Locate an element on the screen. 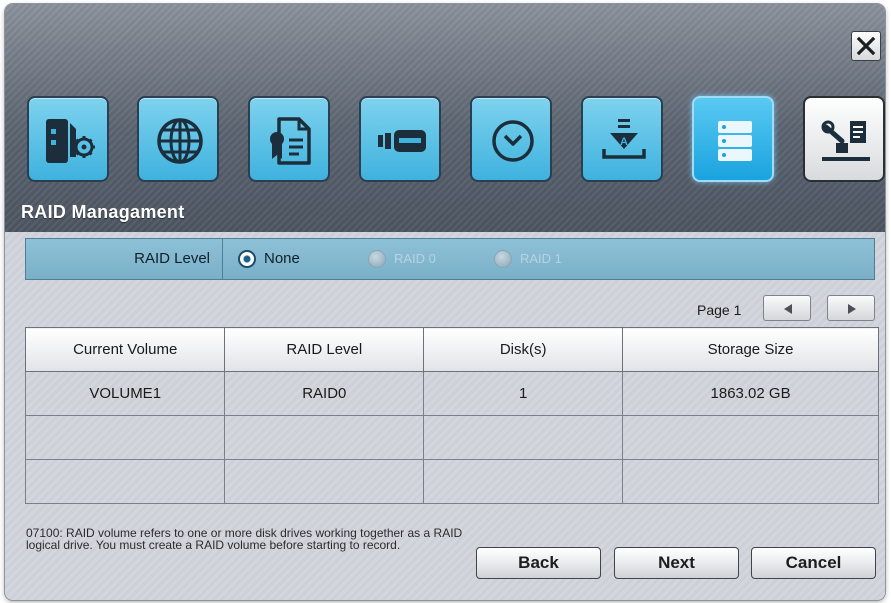  network-globe-icon is located at coordinates (180, 141).